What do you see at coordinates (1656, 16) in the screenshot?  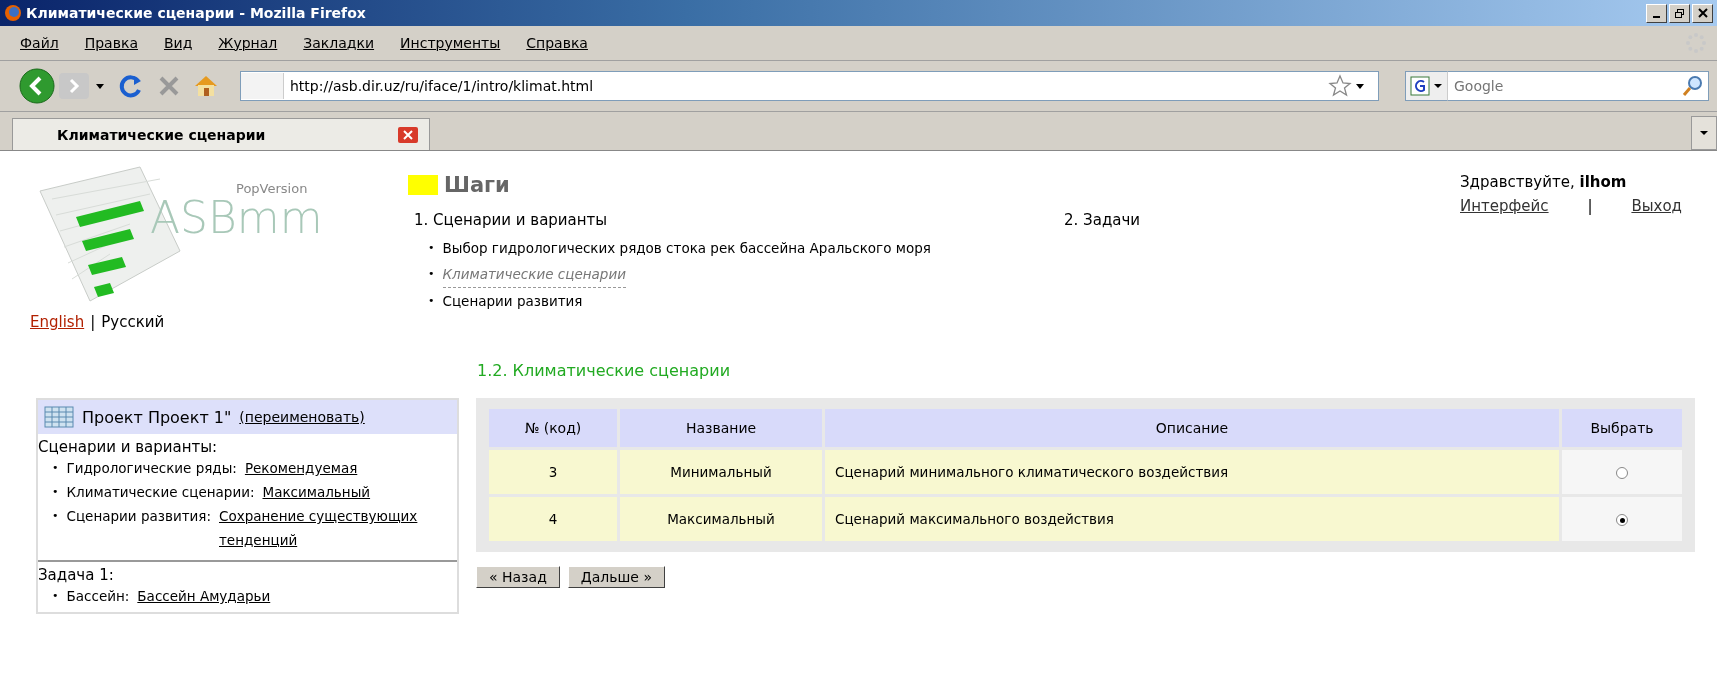 I see `minimize-icon` at bounding box center [1656, 16].